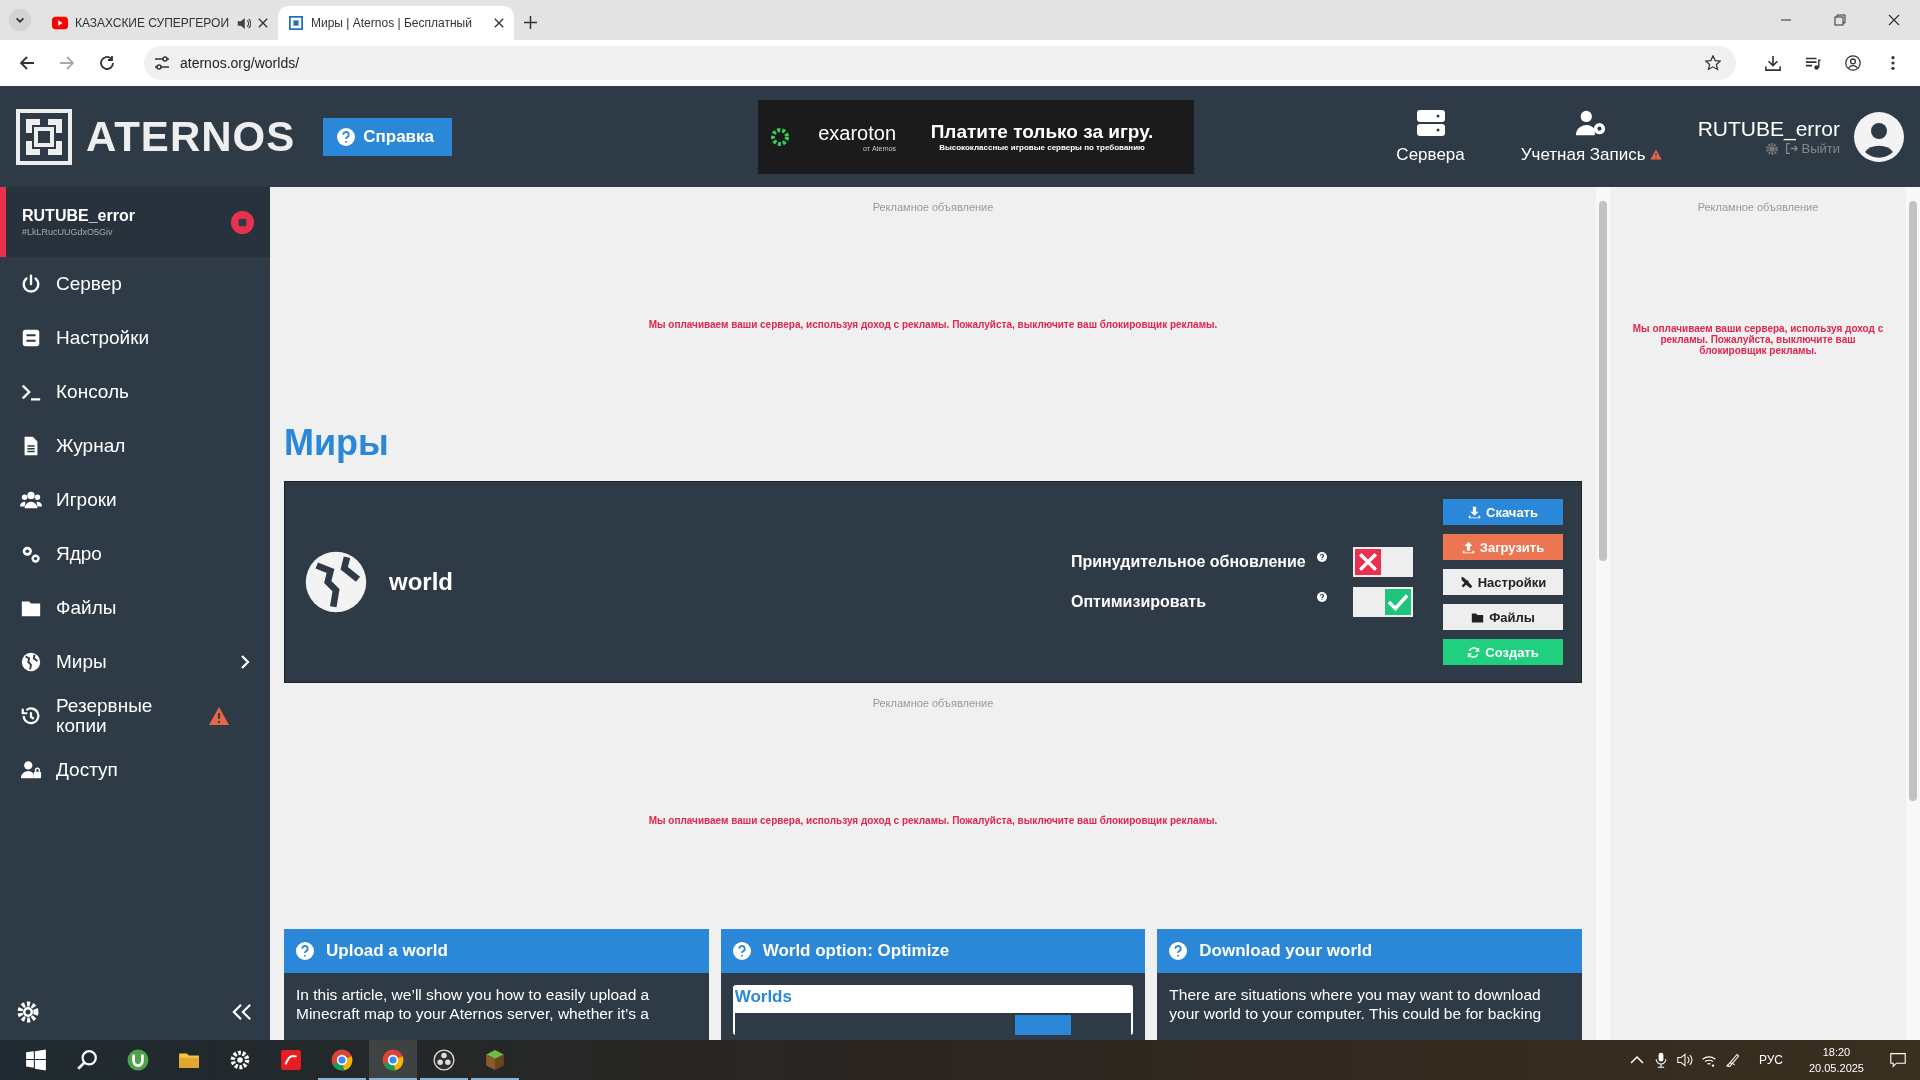 Image resolution: width=1920 pixels, height=1080 pixels. What do you see at coordinates (857, 133) in the screenshot?
I see `brand-name: exaroton` at bounding box center [857, 133].